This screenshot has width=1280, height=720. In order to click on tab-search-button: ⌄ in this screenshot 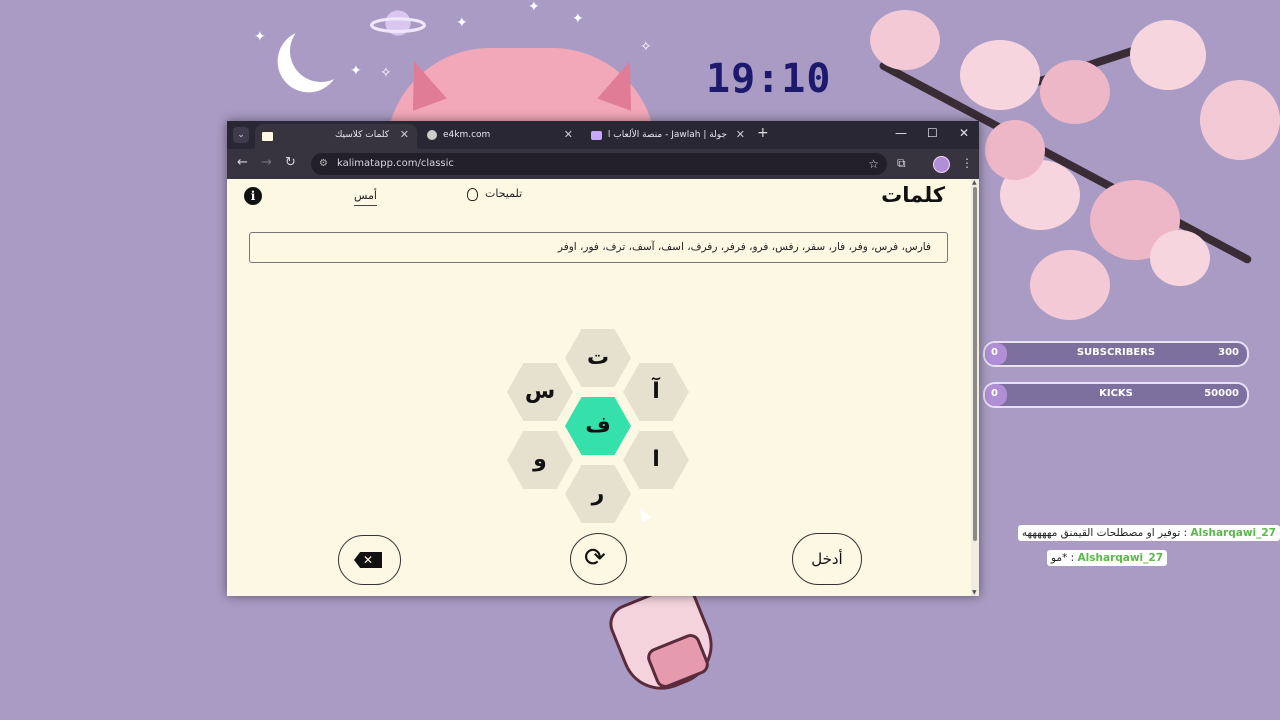, I will do `click(241, 135)`.